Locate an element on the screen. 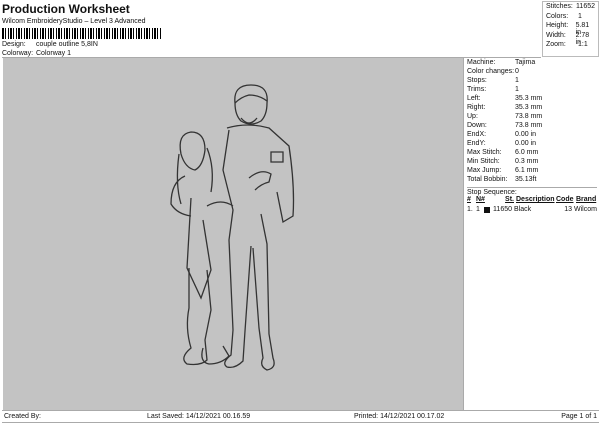 The width and height of the screenshot is (600, 424). stat-label: Stitches: is located at coordinates (559, 6).